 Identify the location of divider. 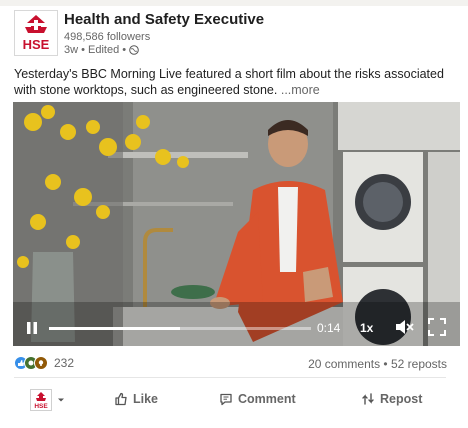
(230, 377).